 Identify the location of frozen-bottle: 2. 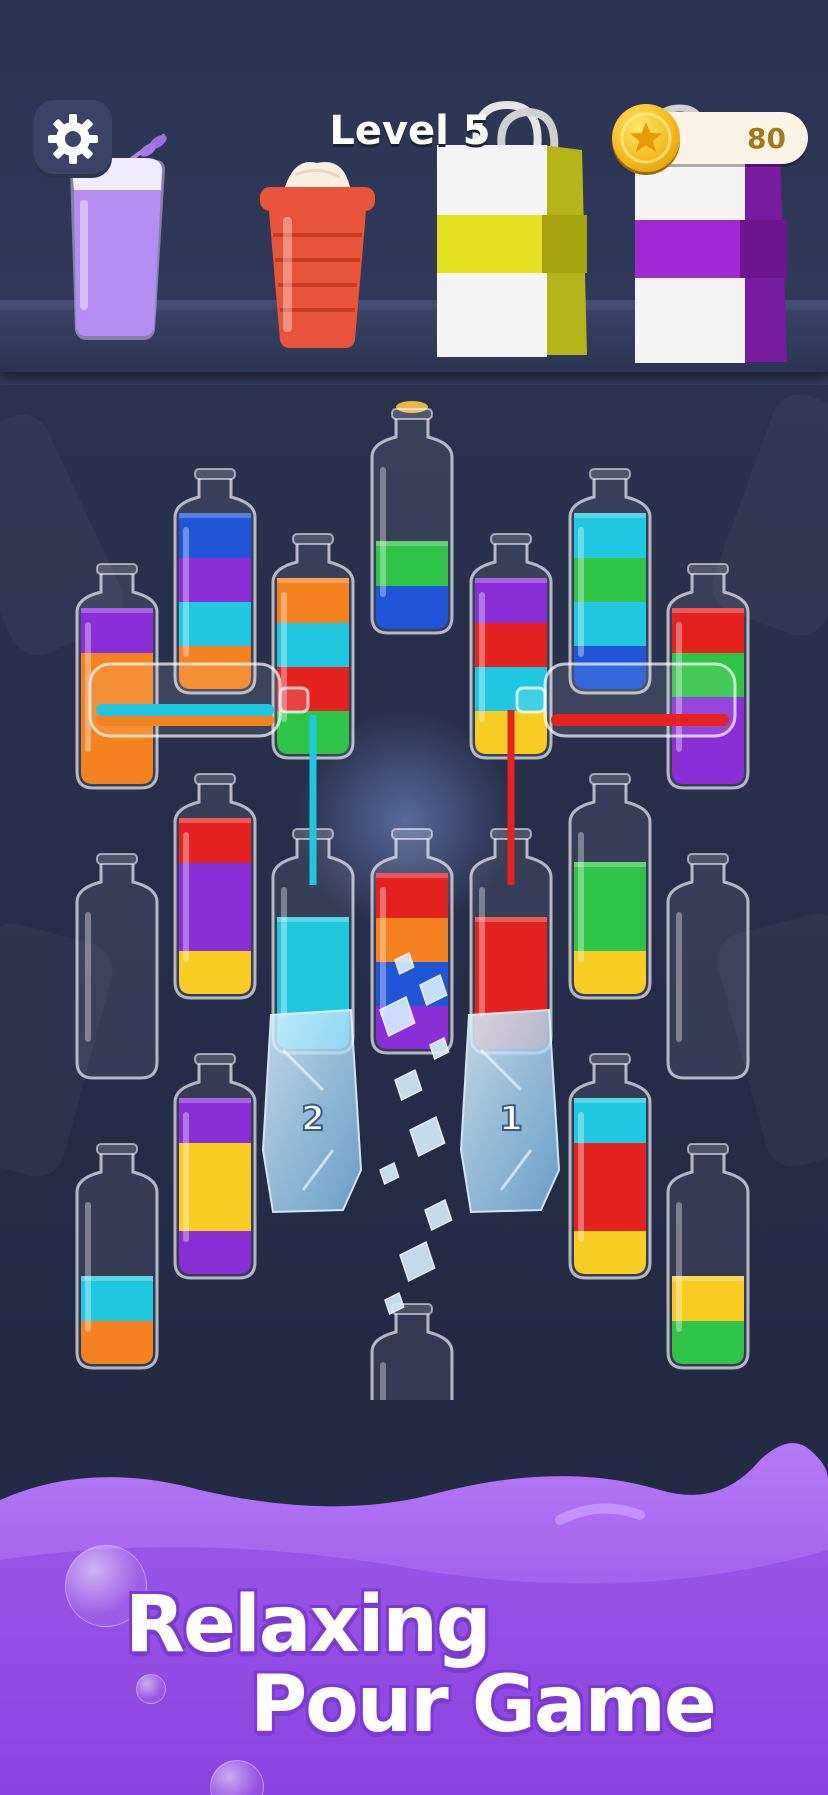
(312, 1111).